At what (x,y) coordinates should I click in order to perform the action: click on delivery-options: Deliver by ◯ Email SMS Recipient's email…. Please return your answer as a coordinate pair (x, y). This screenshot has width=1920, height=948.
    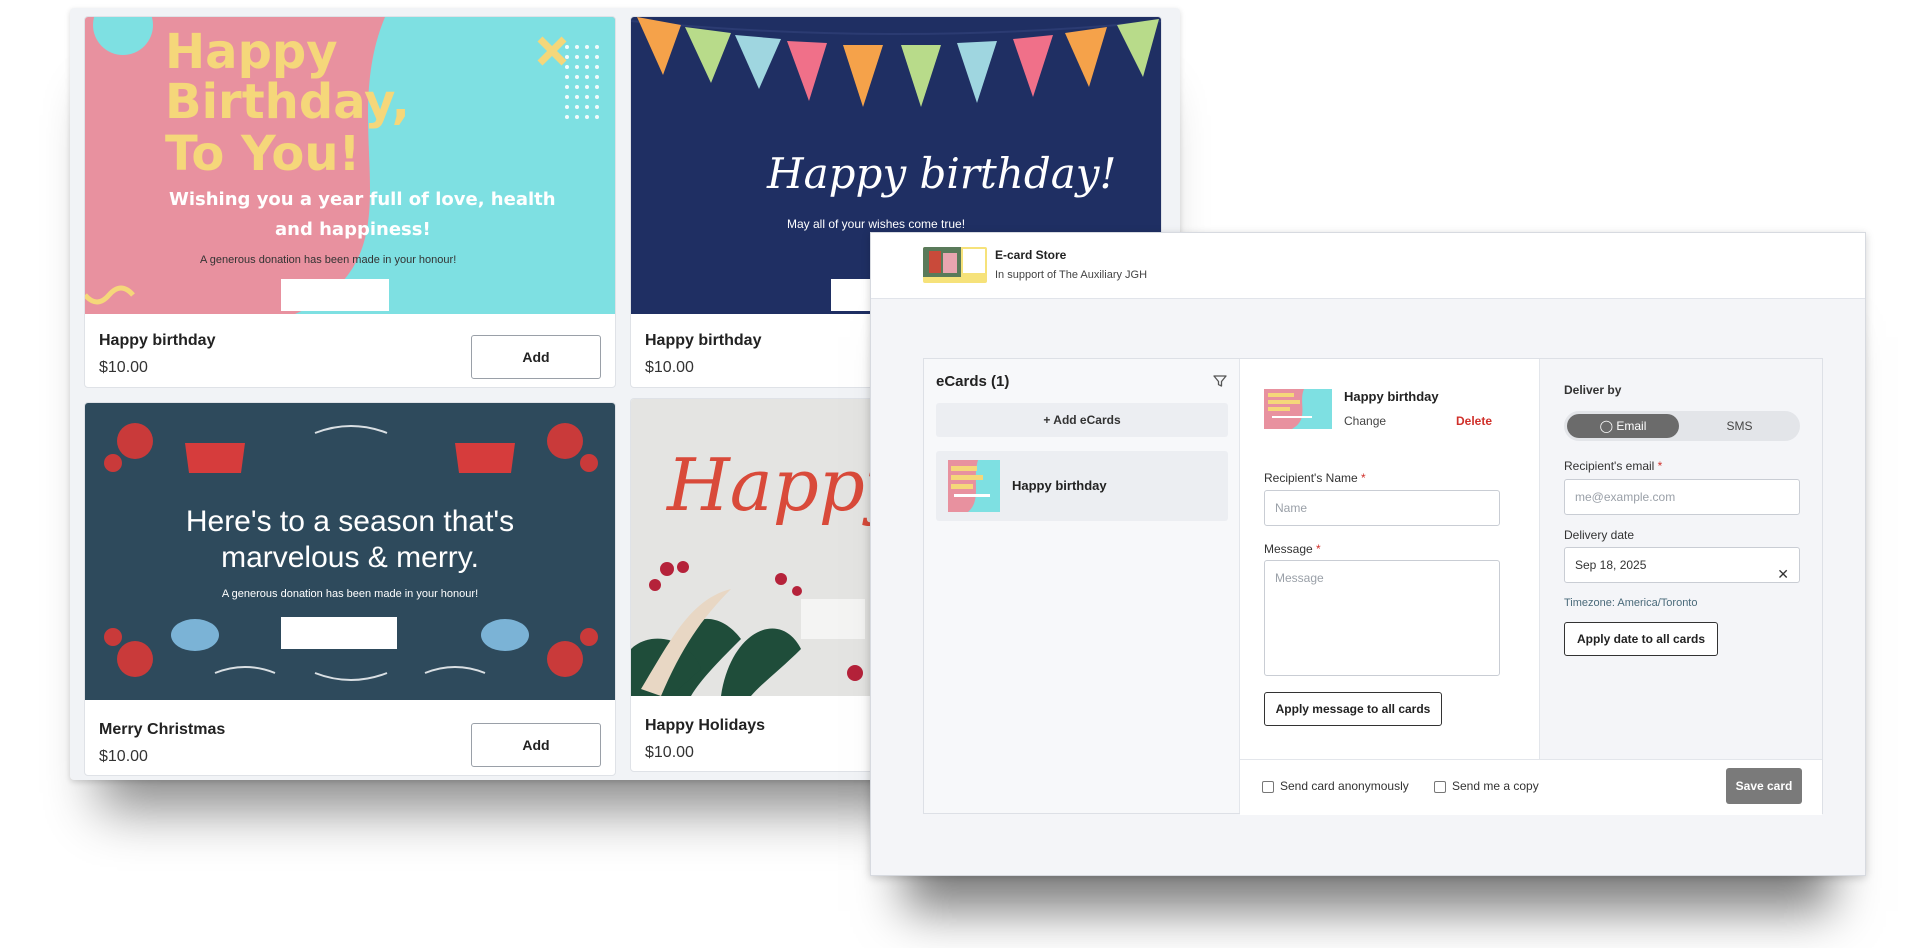
    Looking at the image, I should click on (1681, 559).